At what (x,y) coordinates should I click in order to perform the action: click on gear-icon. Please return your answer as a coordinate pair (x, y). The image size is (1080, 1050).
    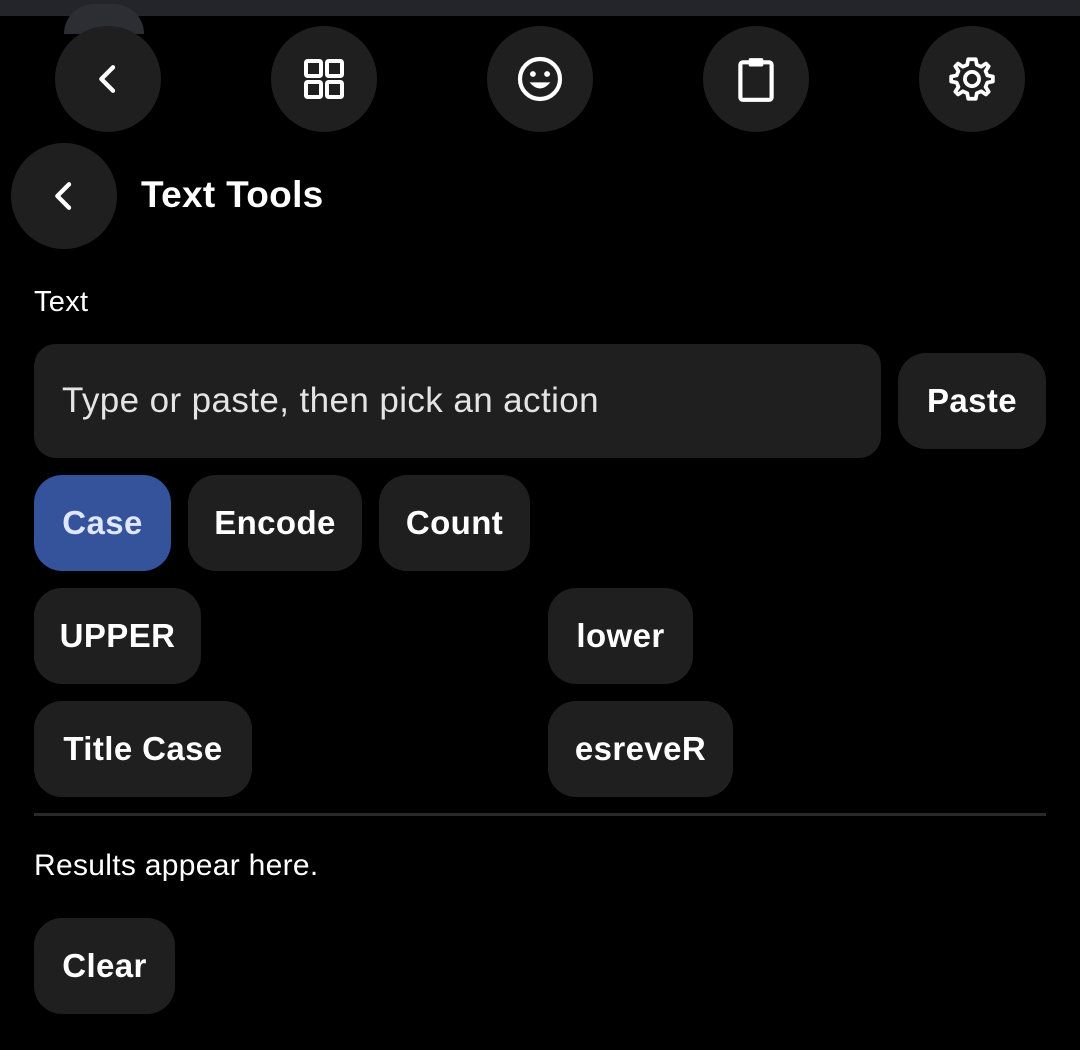
    Looking at the image, I should click on (972, 79).